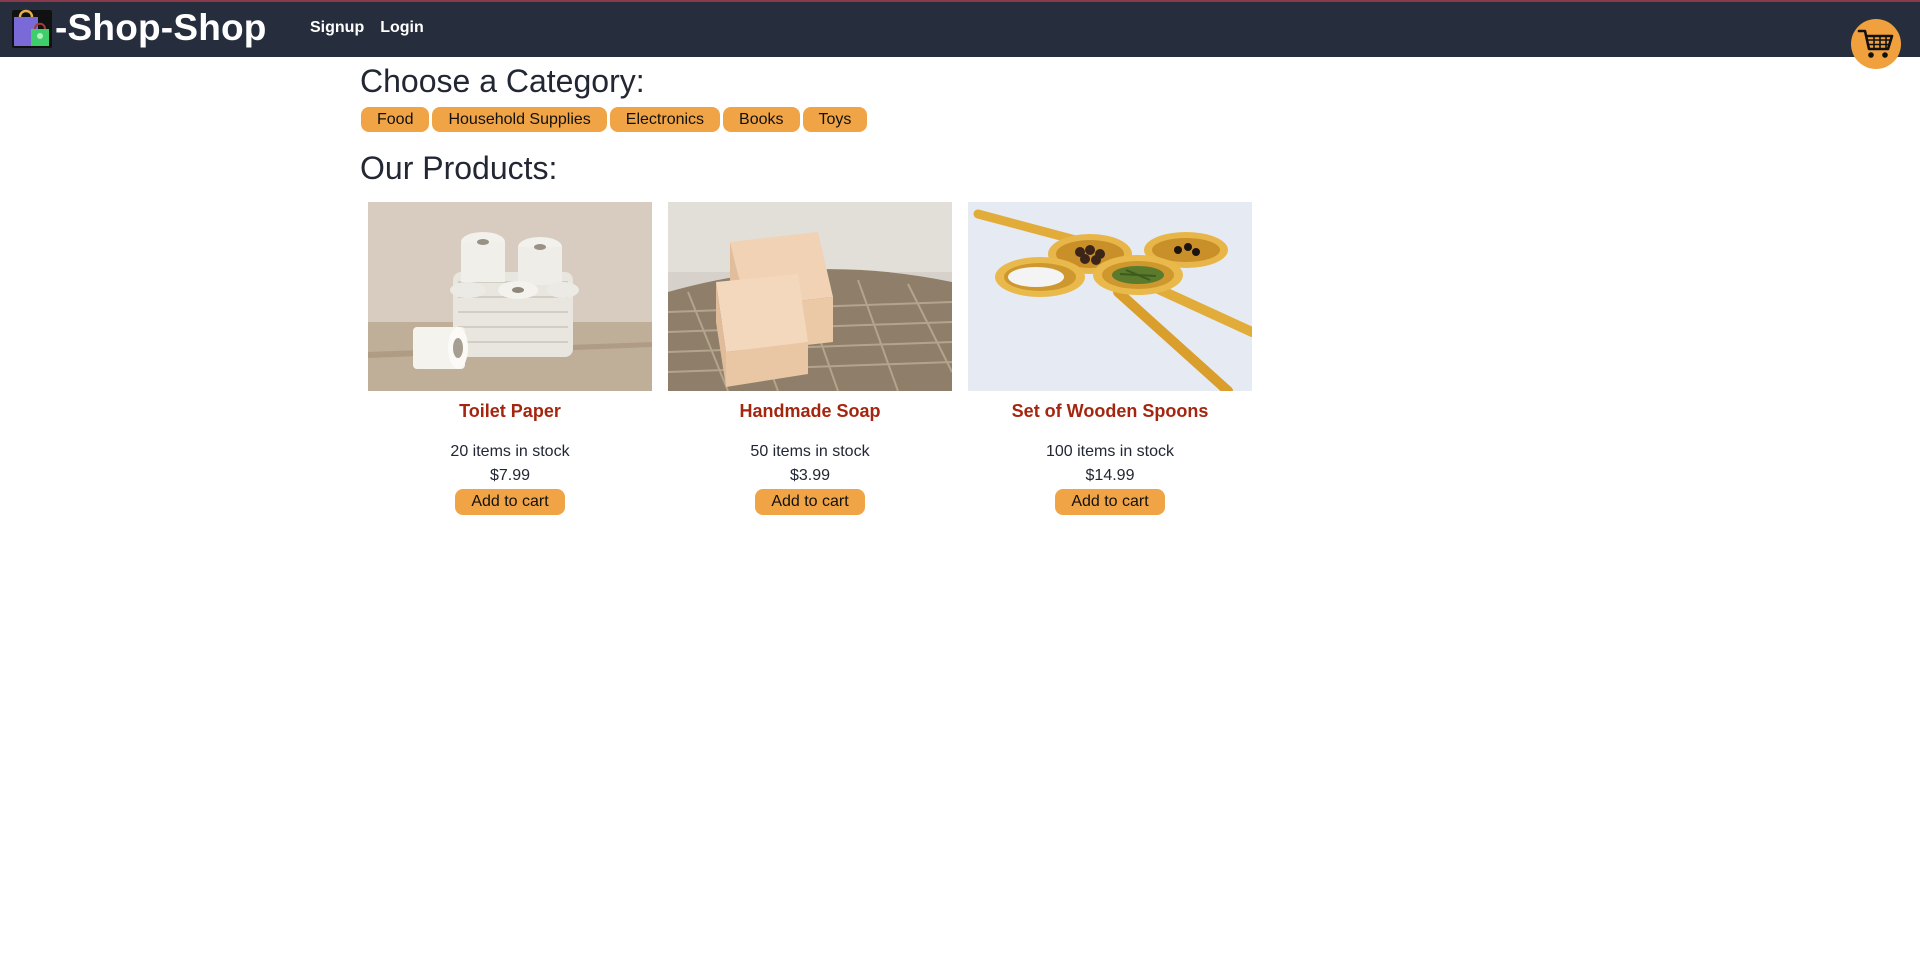 Image resolution: width=1920 pixels, height=970 pixels. I want to click on shopping-bag-icon, so click(32, 28).